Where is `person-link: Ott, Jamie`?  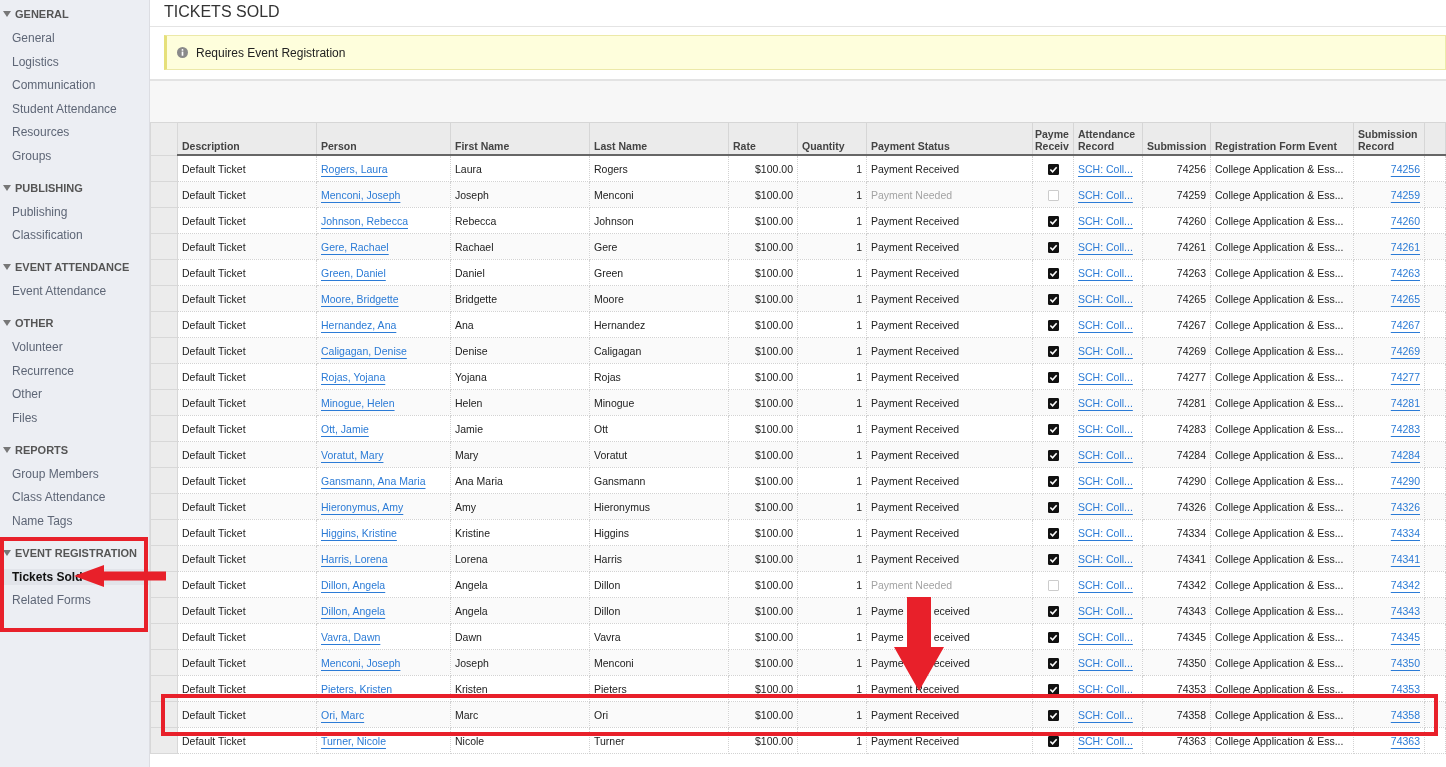
person-link: Ott, Jamie is located at coordinates (345, 428).